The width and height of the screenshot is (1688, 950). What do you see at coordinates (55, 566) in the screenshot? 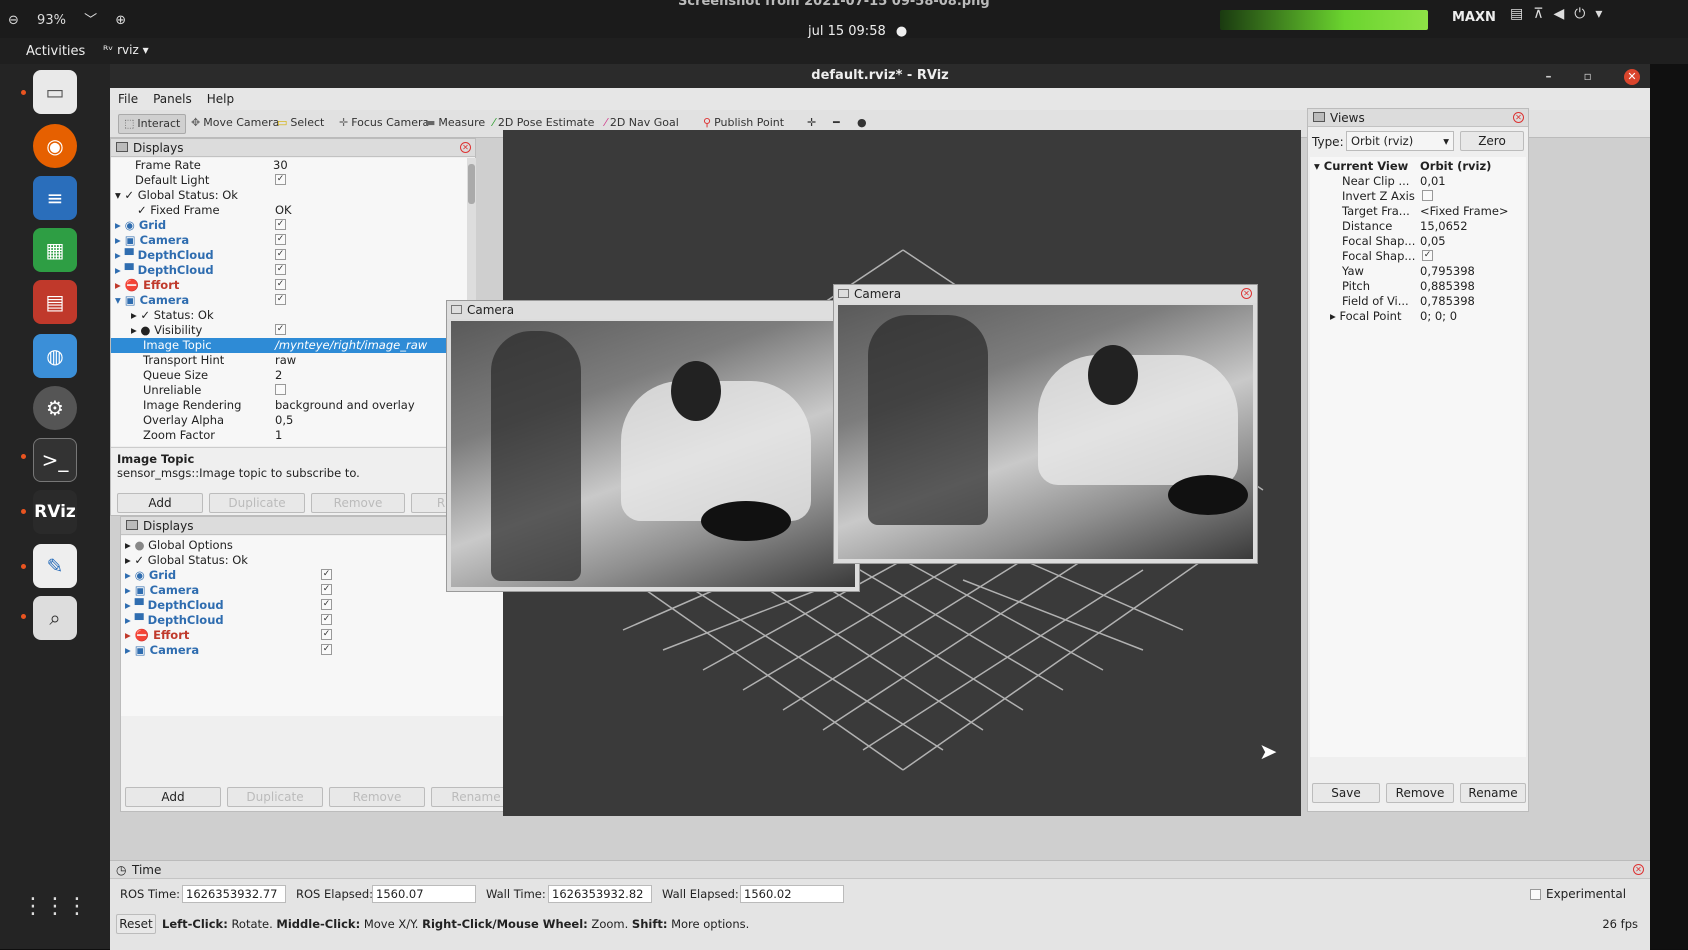
I see `text-editor-icon: ✎` at bounding box center [55, 566].